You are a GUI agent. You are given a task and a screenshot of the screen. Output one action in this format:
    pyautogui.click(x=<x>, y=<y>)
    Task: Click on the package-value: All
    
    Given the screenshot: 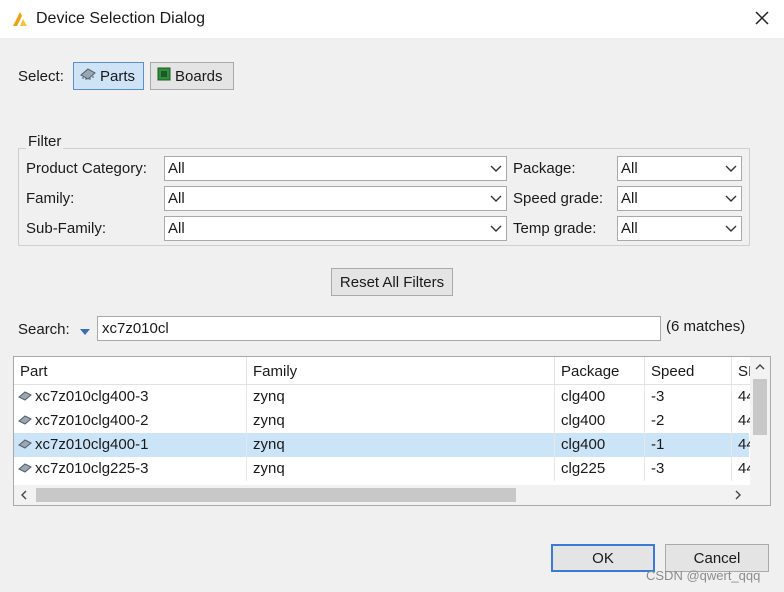 What is the action you would take?
    pyautogui.click(x=629, y=168)
    